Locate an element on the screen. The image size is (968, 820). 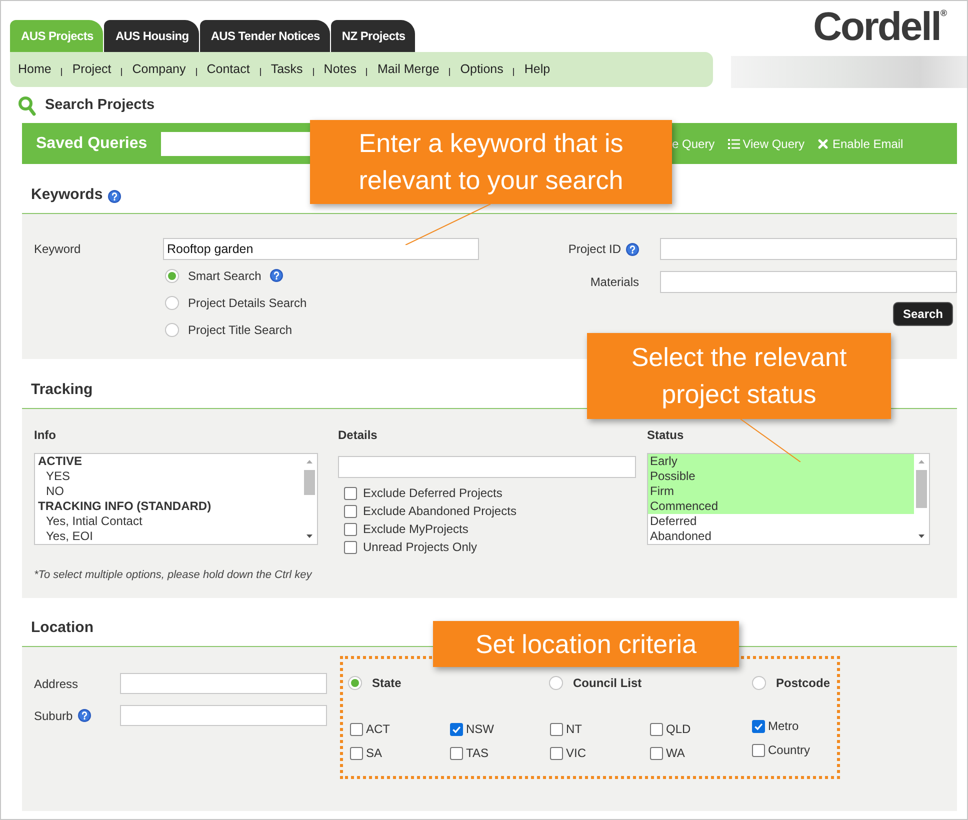
list-icon is located at coordinates (734, 143).